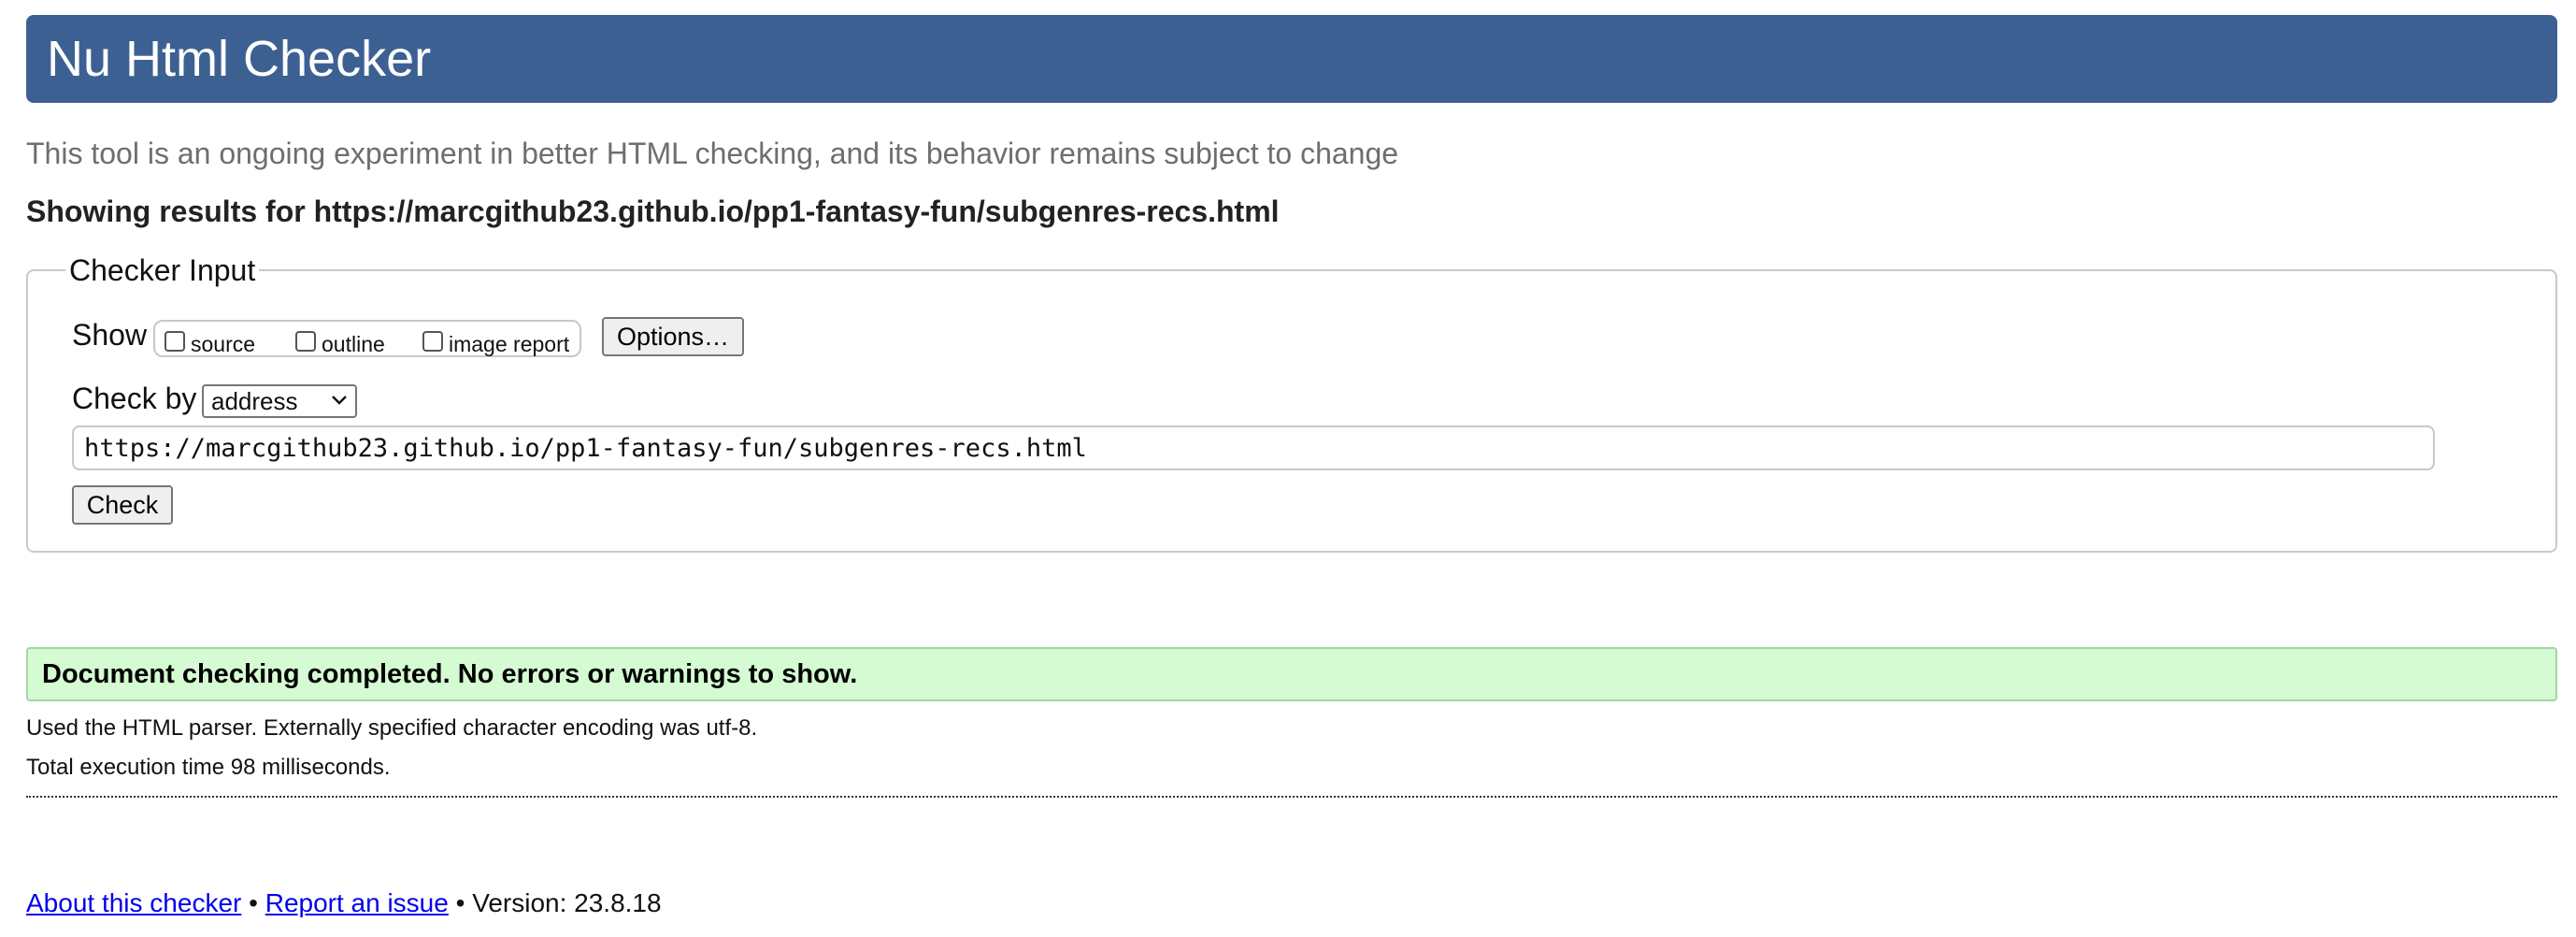 The height and width of the screenshot is (937, 2576). I want to click on show-image-report-option: image report, so click(495, 341).